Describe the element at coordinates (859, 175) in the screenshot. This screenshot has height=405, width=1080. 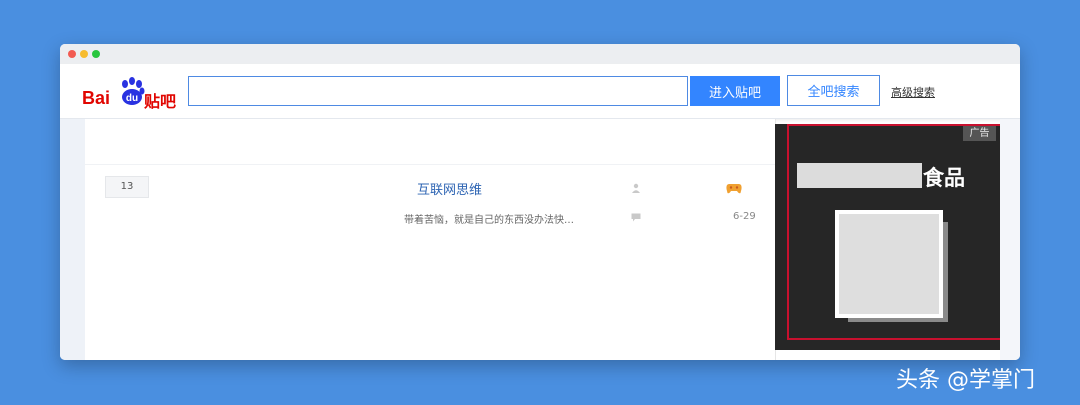
I see `ad-title-redacted` at that location.